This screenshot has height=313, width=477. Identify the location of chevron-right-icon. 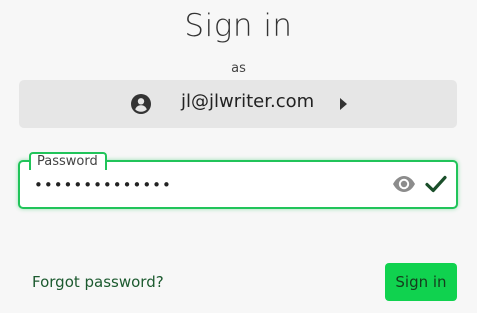
(343, 104).